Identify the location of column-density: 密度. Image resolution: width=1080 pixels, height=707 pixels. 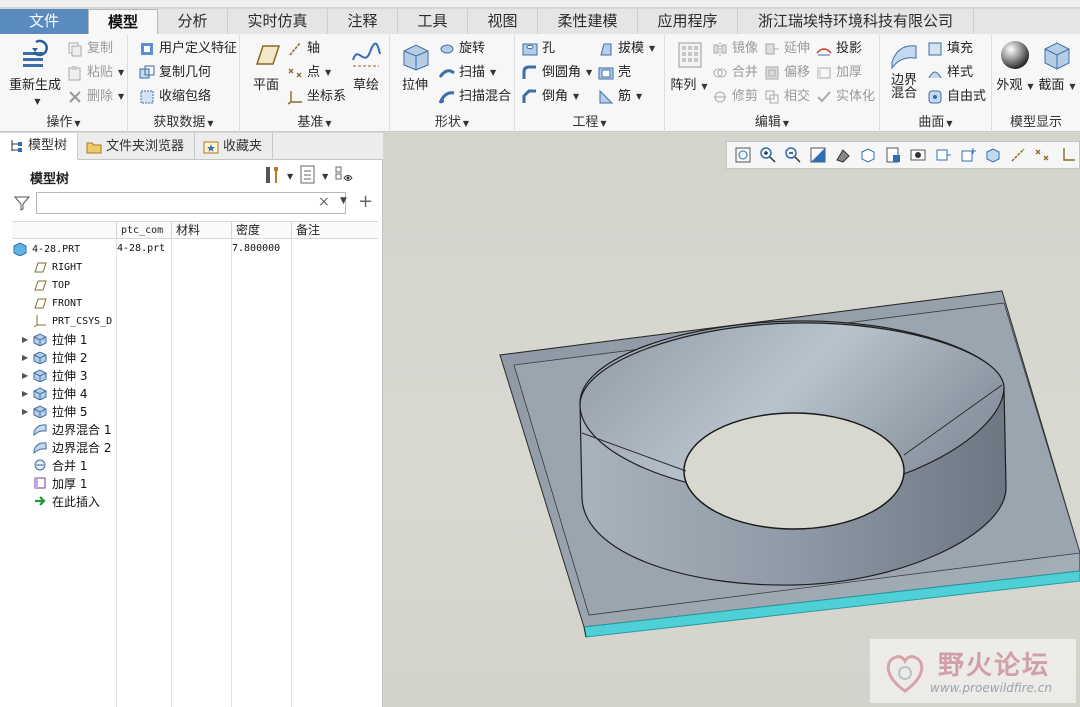
(261, 230).